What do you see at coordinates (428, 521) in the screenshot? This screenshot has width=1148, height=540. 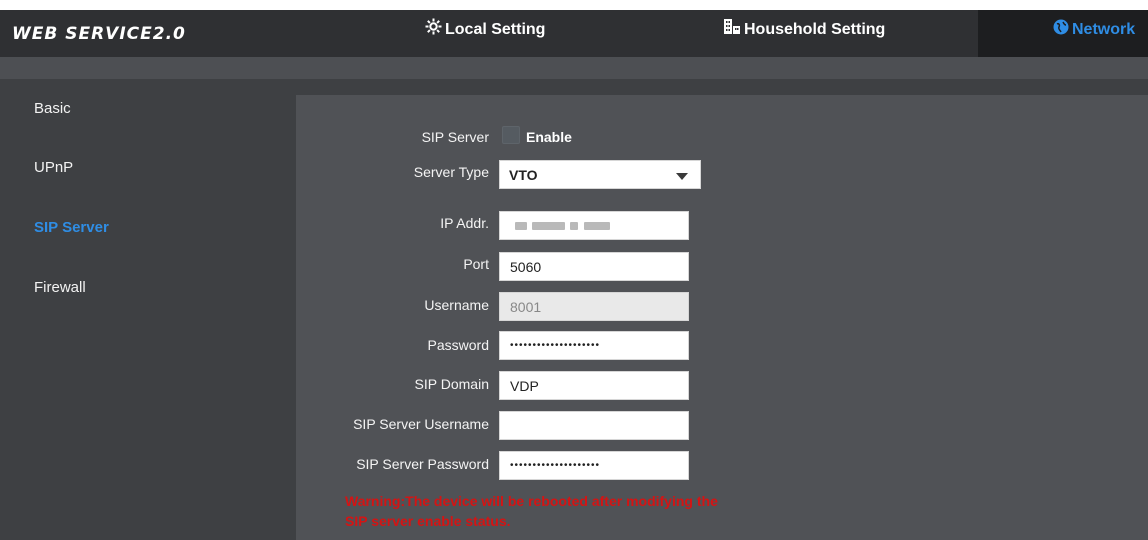 I see `warning-line-2: SIP server enable status.` at bounding box center [428, 521].